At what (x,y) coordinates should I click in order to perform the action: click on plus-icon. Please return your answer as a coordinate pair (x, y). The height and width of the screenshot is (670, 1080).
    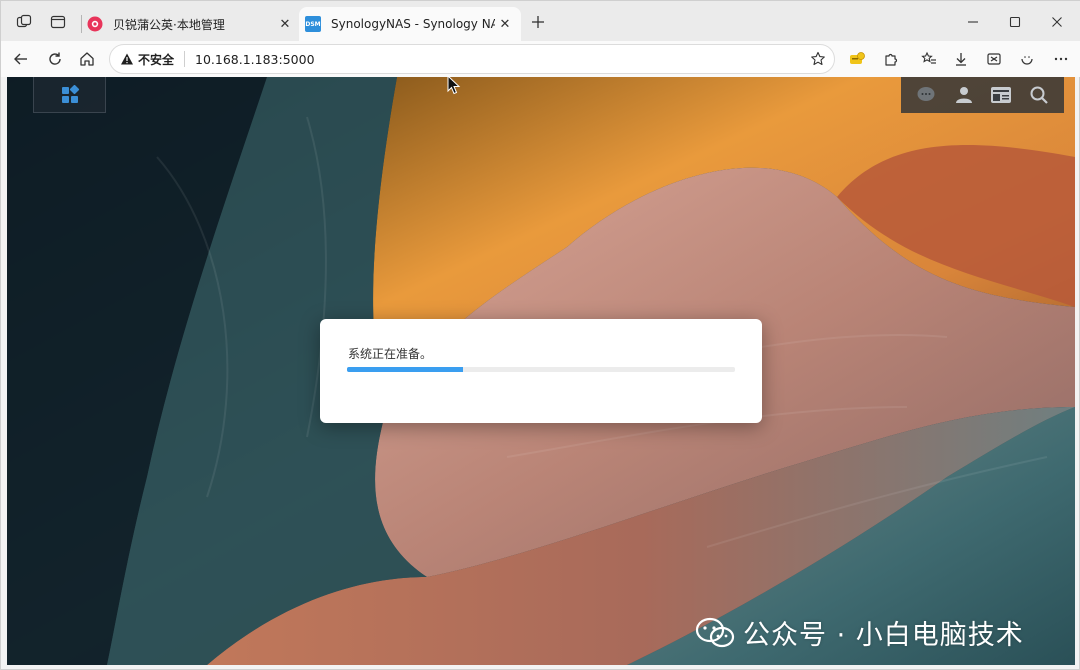
    Looking at the image, I should click on (538, 22).